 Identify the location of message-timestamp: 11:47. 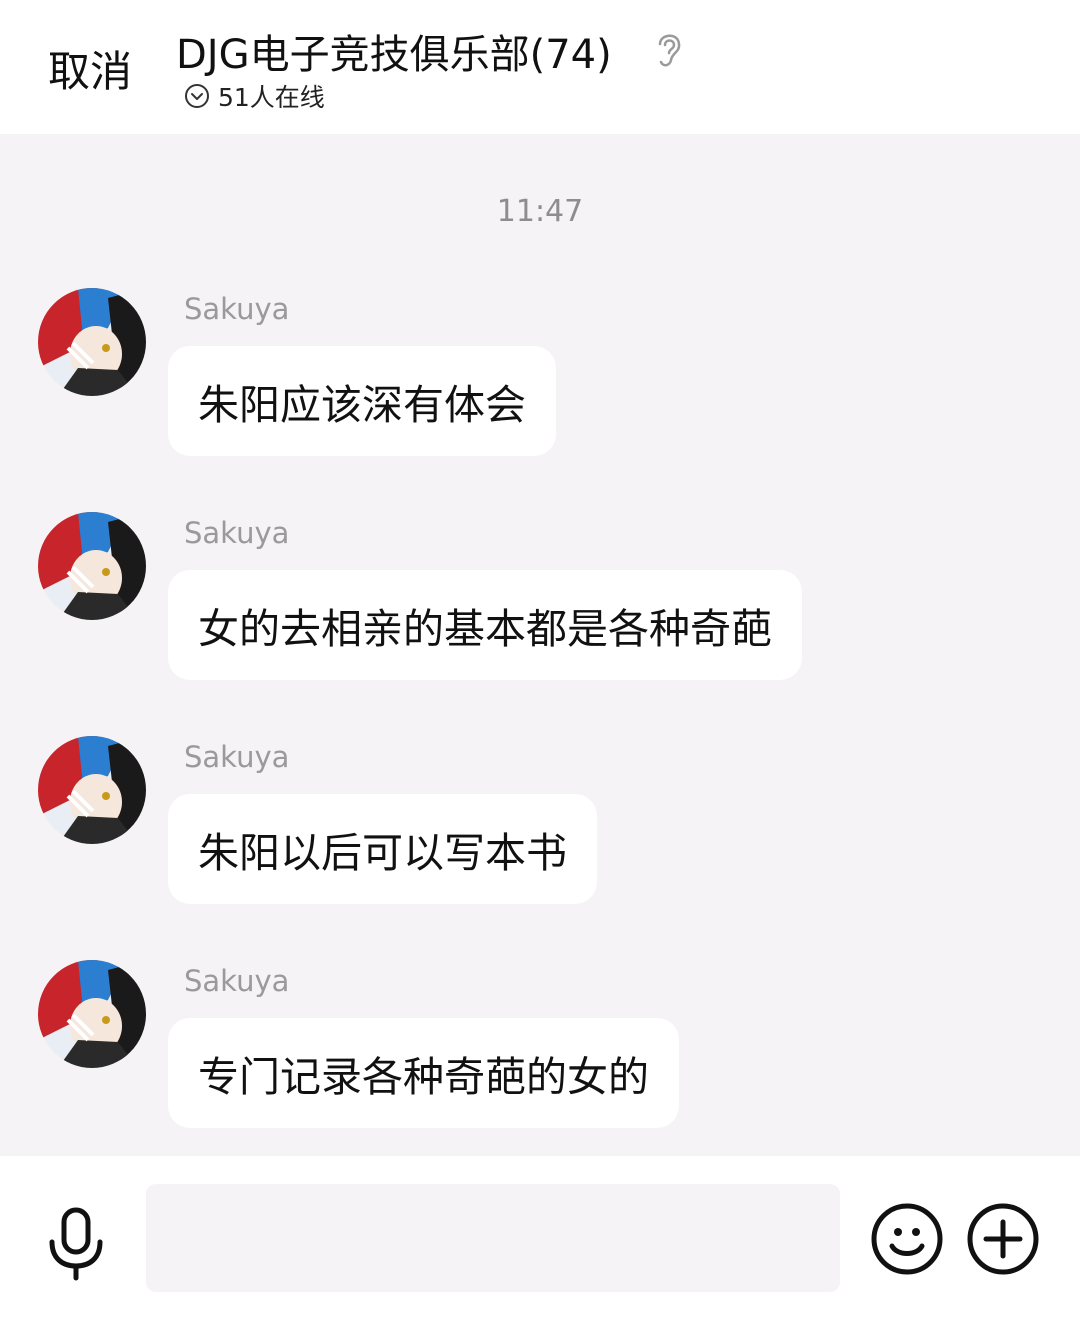
(540, 211).